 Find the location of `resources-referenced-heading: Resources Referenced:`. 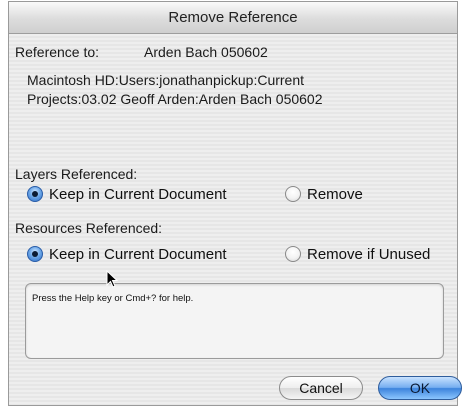

resources-referenced-heading: Resources Referenced: is located at coordinates (89, 228).